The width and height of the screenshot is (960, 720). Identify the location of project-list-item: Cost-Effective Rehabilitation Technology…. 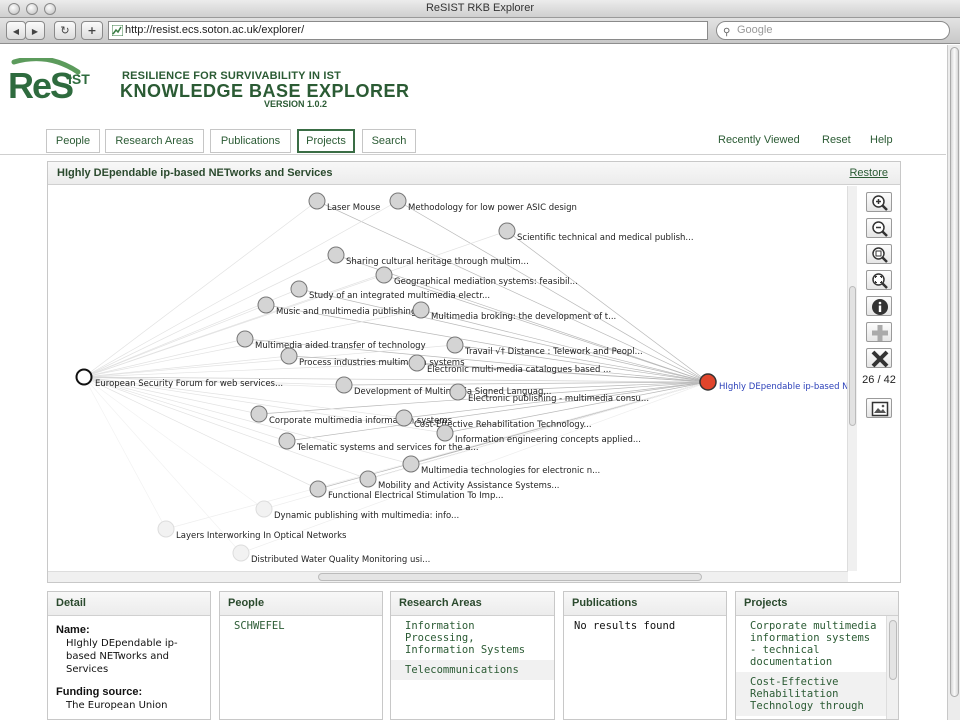
(811, 694).